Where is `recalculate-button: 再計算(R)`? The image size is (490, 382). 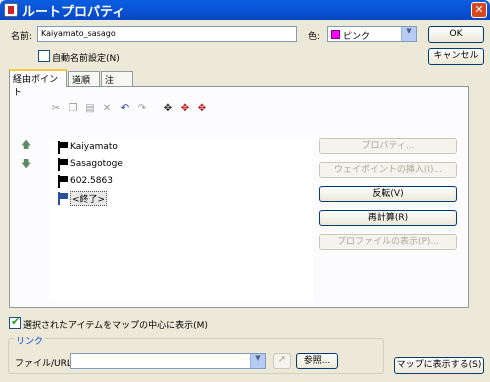 recalculate-button: 再計算(R) is located at coordinates (388, 218).